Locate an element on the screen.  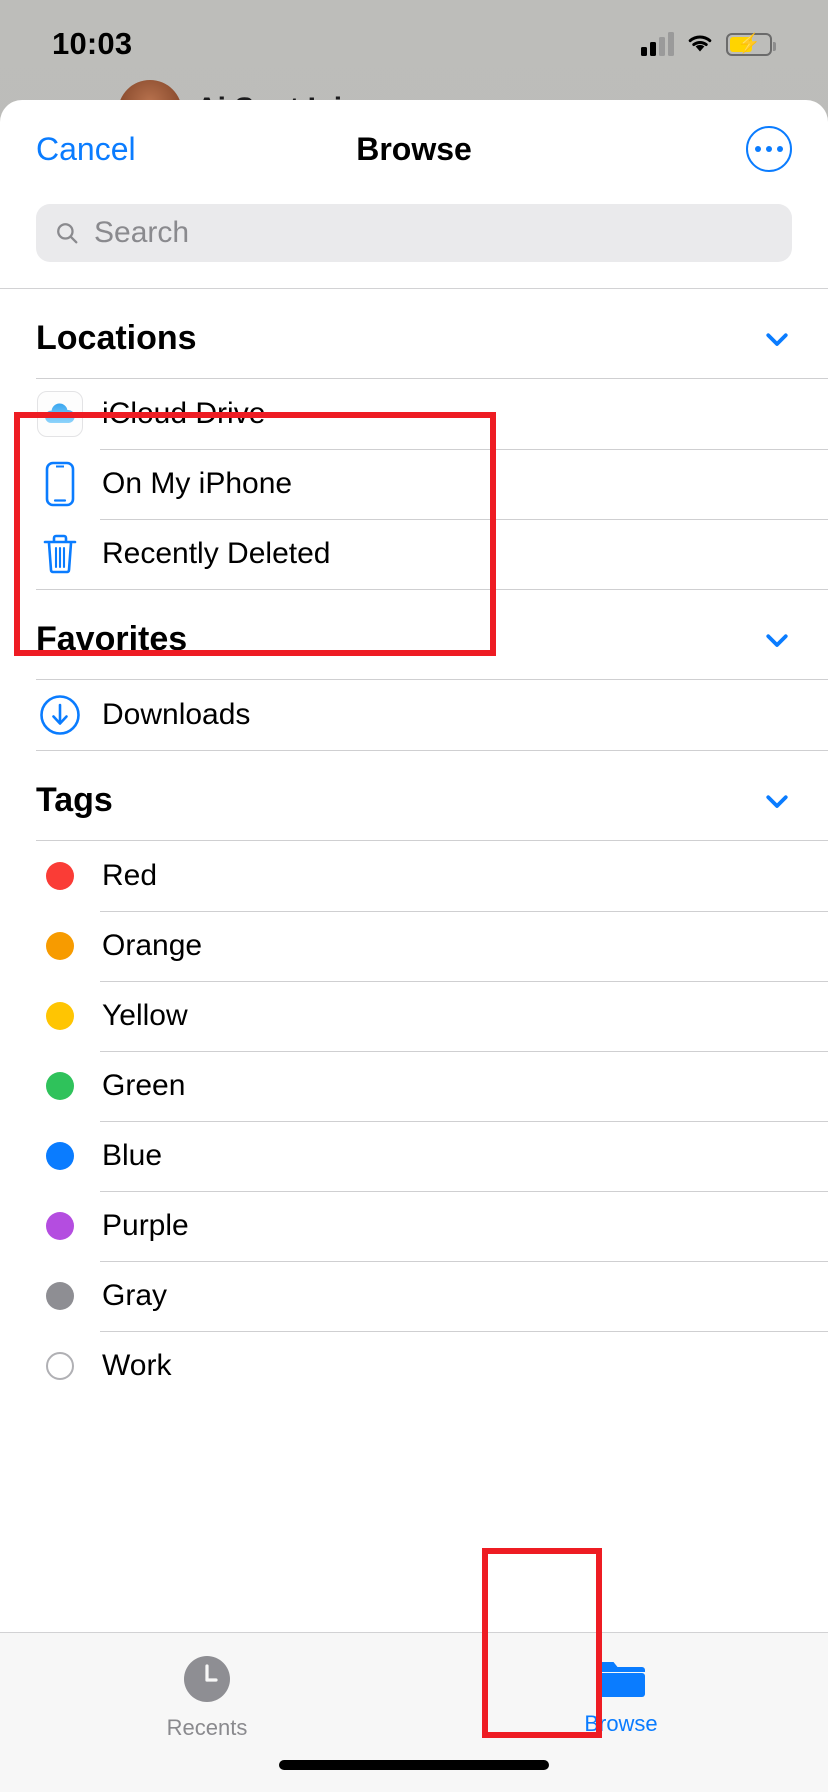
clock-icon is located at coordinates (207, 1679).